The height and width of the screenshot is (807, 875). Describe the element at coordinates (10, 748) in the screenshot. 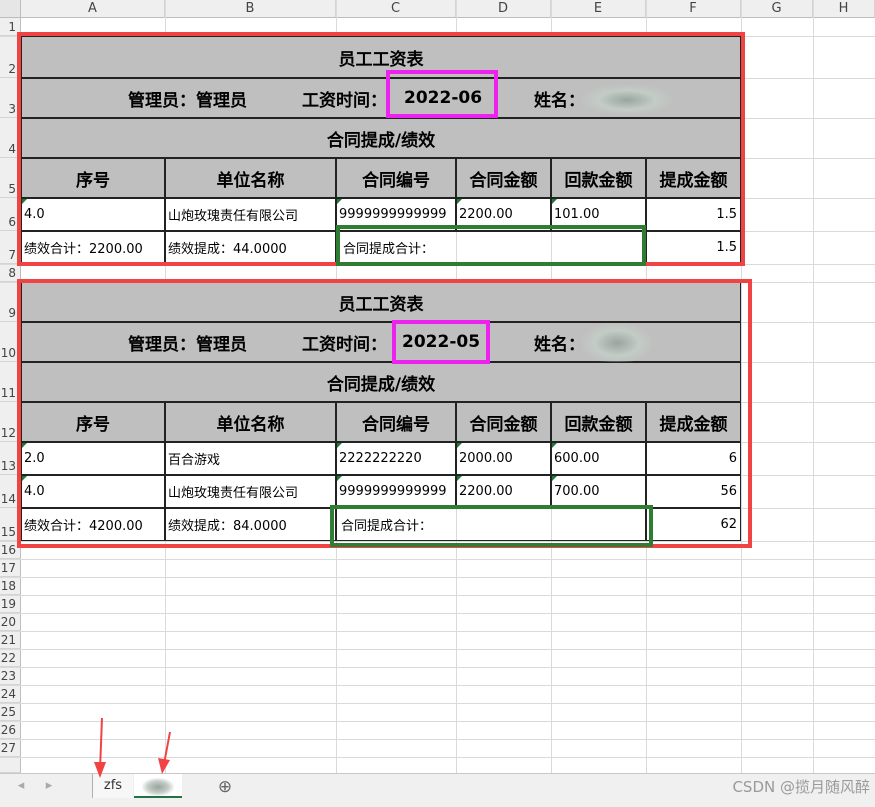

I see `row-header-27: 27` at that location.